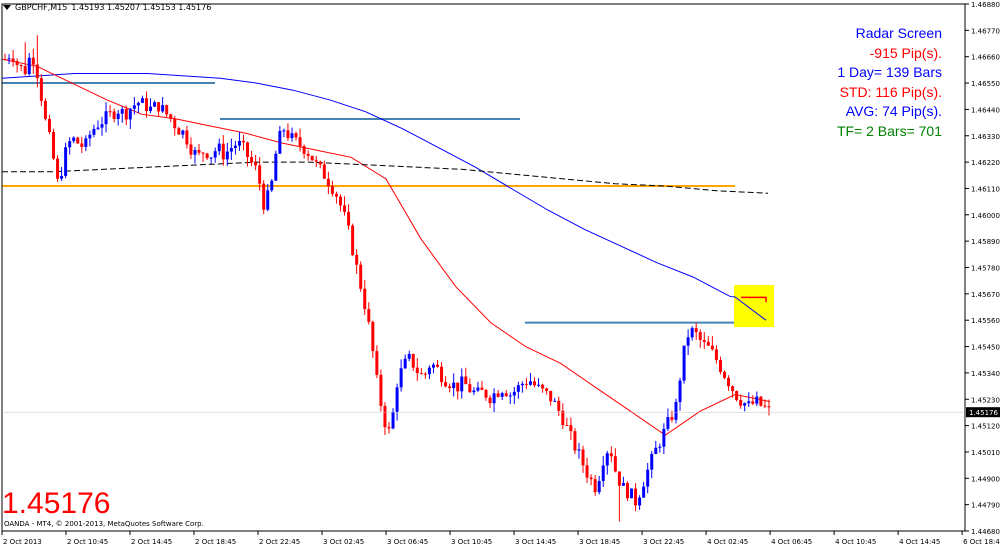  Describe the element at coordinates (905, 52) in the screenshot. I see `radar-pips: -915 Pip(s).` at that location.